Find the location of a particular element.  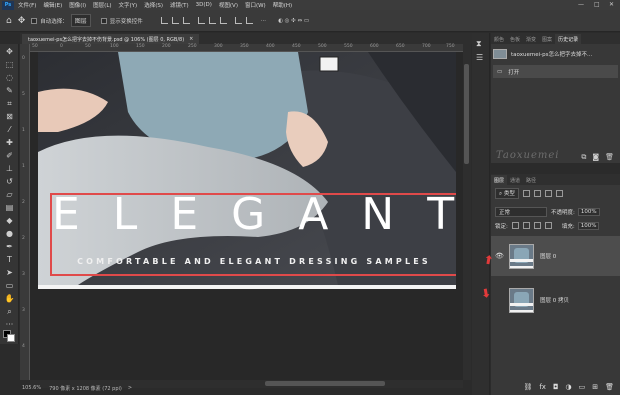

align-middle-icon is located at coordinates (212, 20).